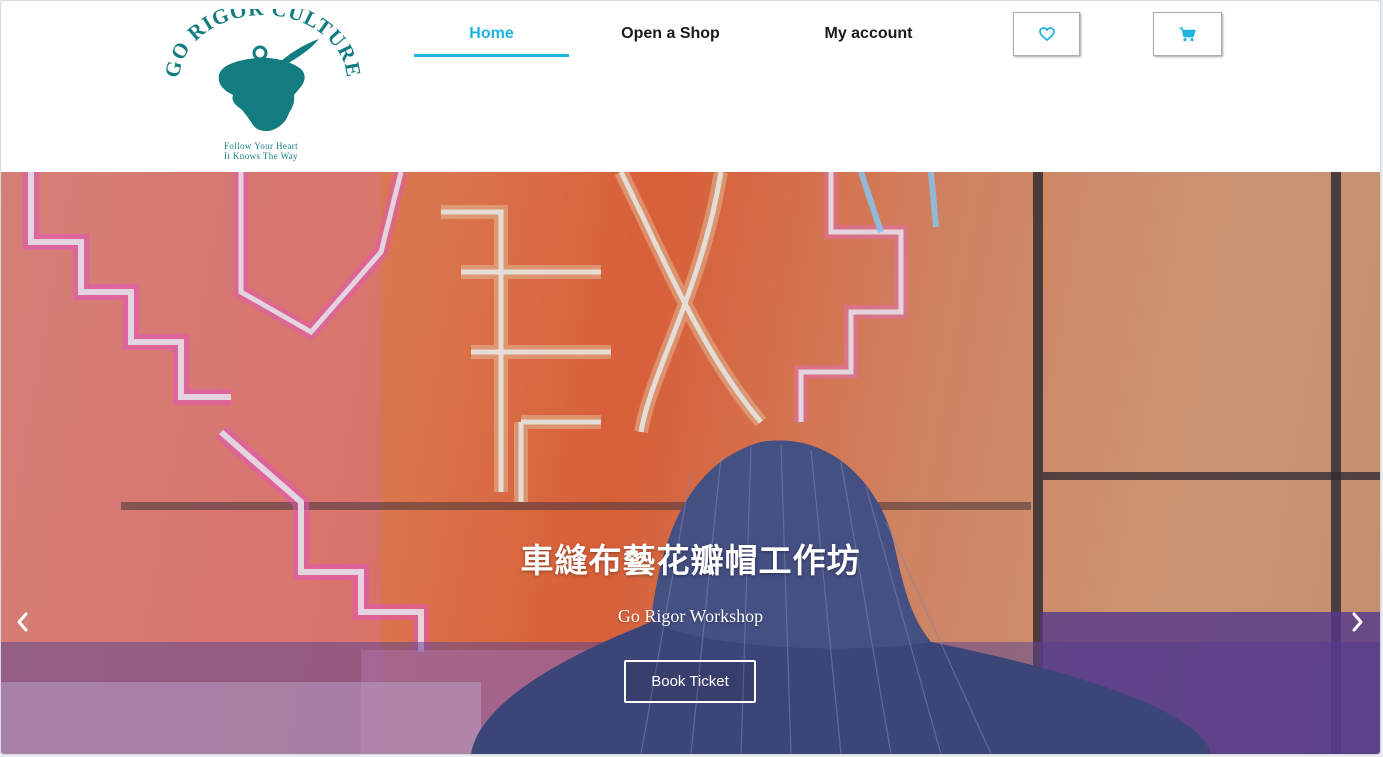 Image resolution: width=1383 pixels, height=757 pixels. I want to click on wishlist-button, so click(1046, 34).